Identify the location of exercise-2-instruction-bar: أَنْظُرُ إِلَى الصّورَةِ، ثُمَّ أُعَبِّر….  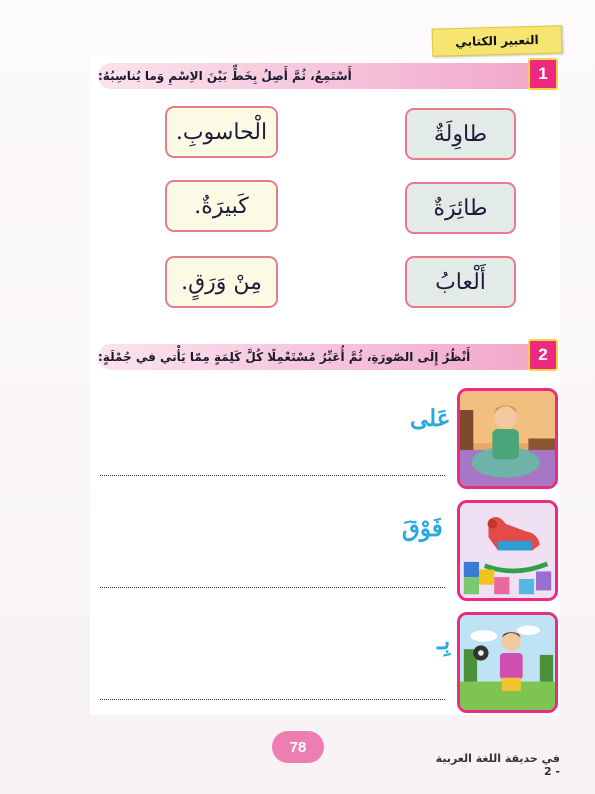
(314, 357).